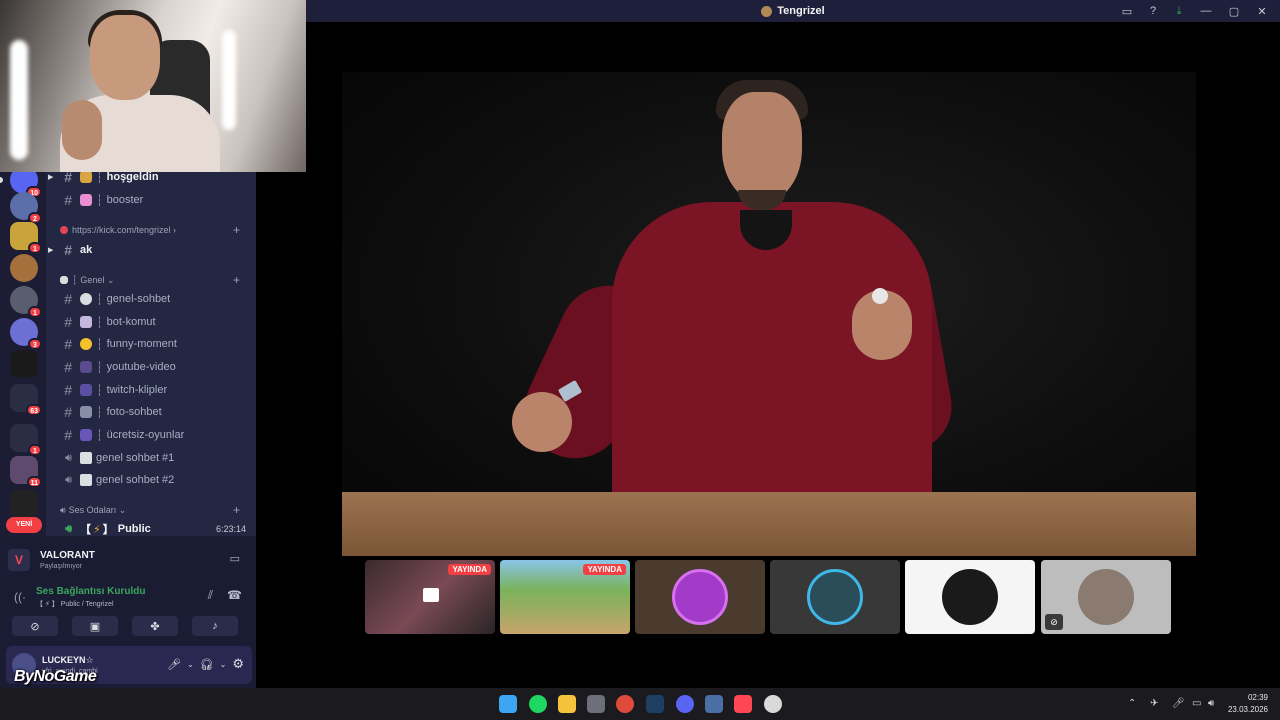  I want to click on network-app-icon, so click(714, 704).